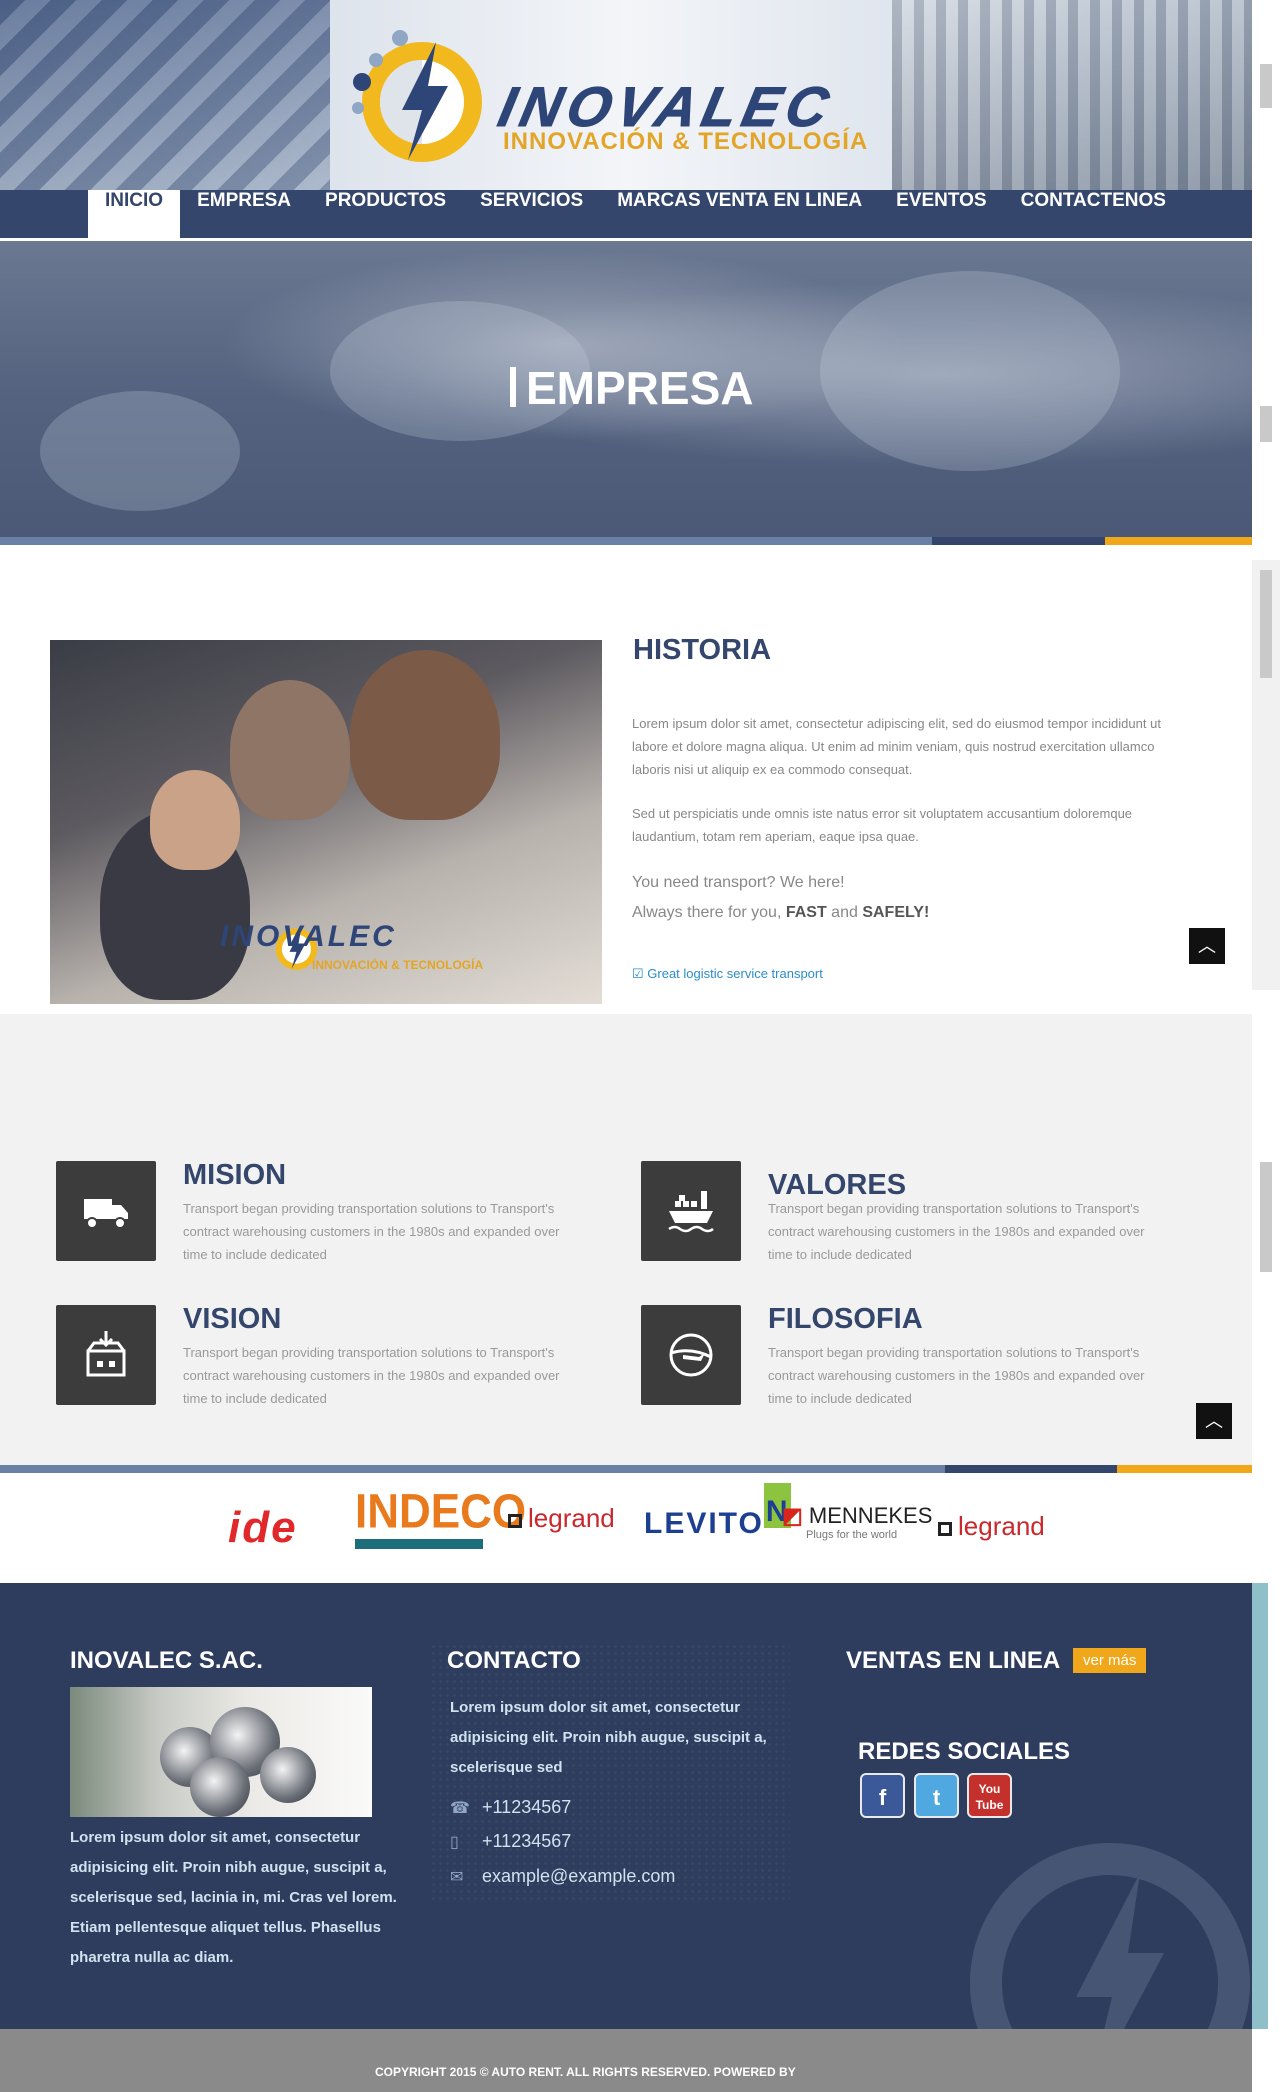 The image size is (1280, 2092). What do you see at coordinates (739, 214) in the screenshot?
I see `nav-item-marcas-venta-en-linea: MARCAS VENTA EN LINEA` at bounding box center [739, 214].